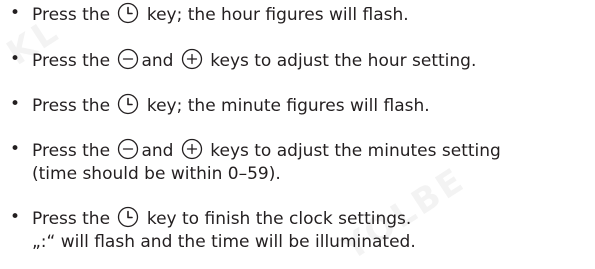  What do you see at coordinates (288, 106) in the screenshot?
I see `bullet-post: key; the minute figures will flash.` at bounding box center [288, 106].